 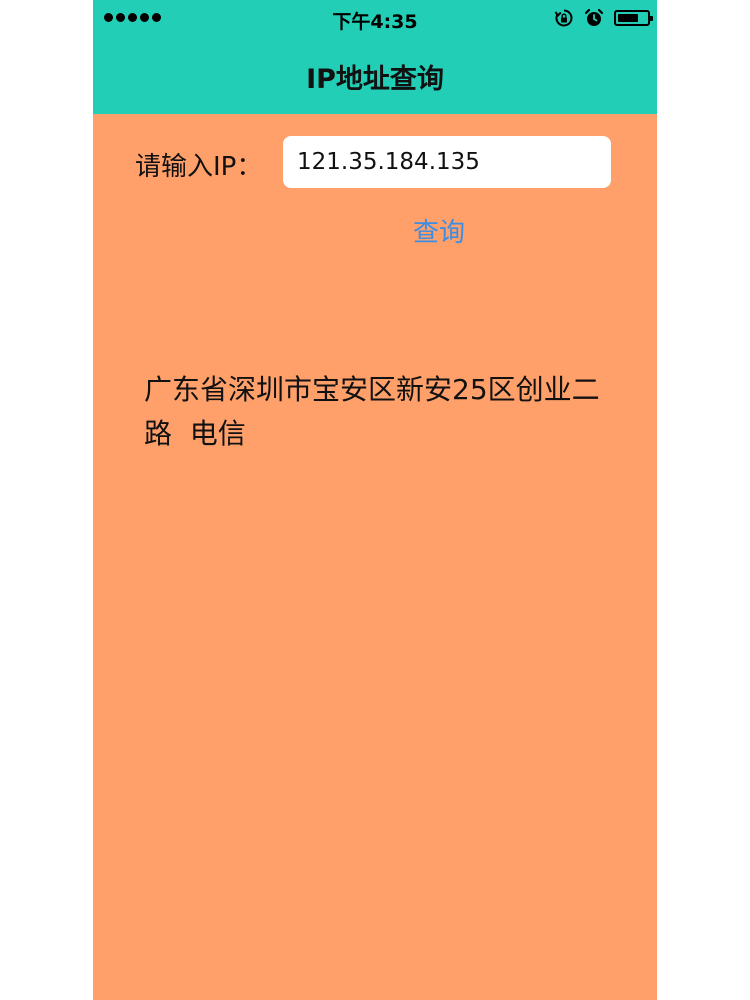 What do you see at coordinates (372, 411) in the screenshot?
I see `result-text: 广东省深圳市宝安区新安25区创业二路 电信` at bounding box center [372, 411].